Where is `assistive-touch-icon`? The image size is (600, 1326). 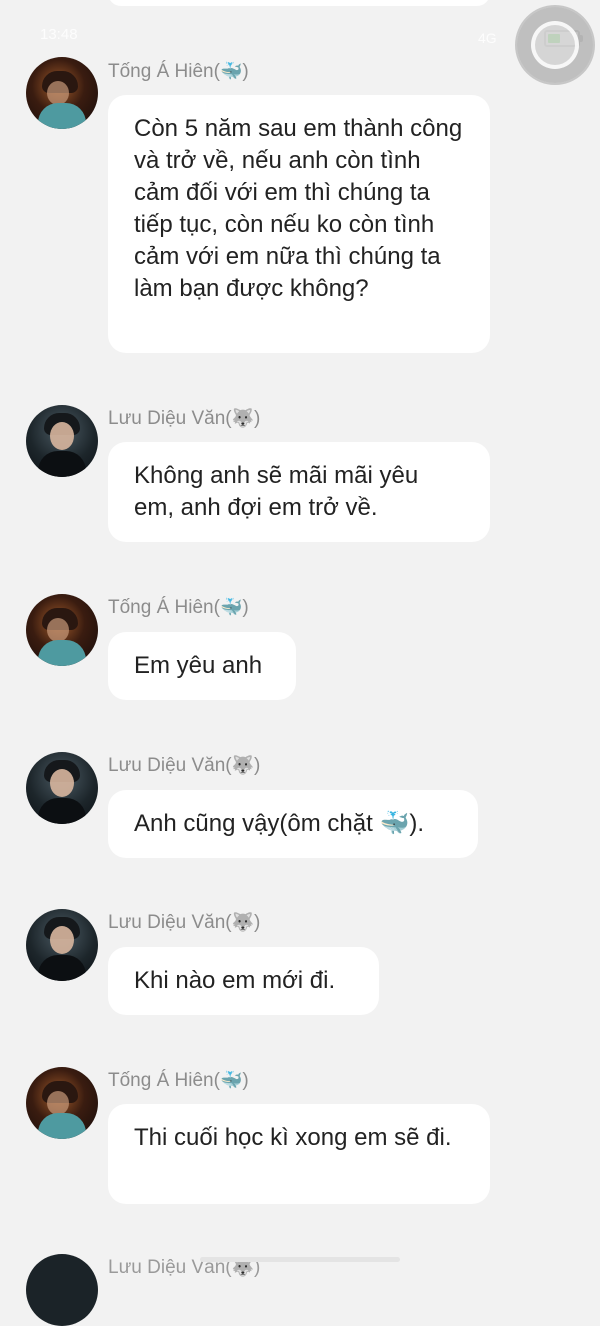
assistive-touch-icon is located at coordinates (555, 45).